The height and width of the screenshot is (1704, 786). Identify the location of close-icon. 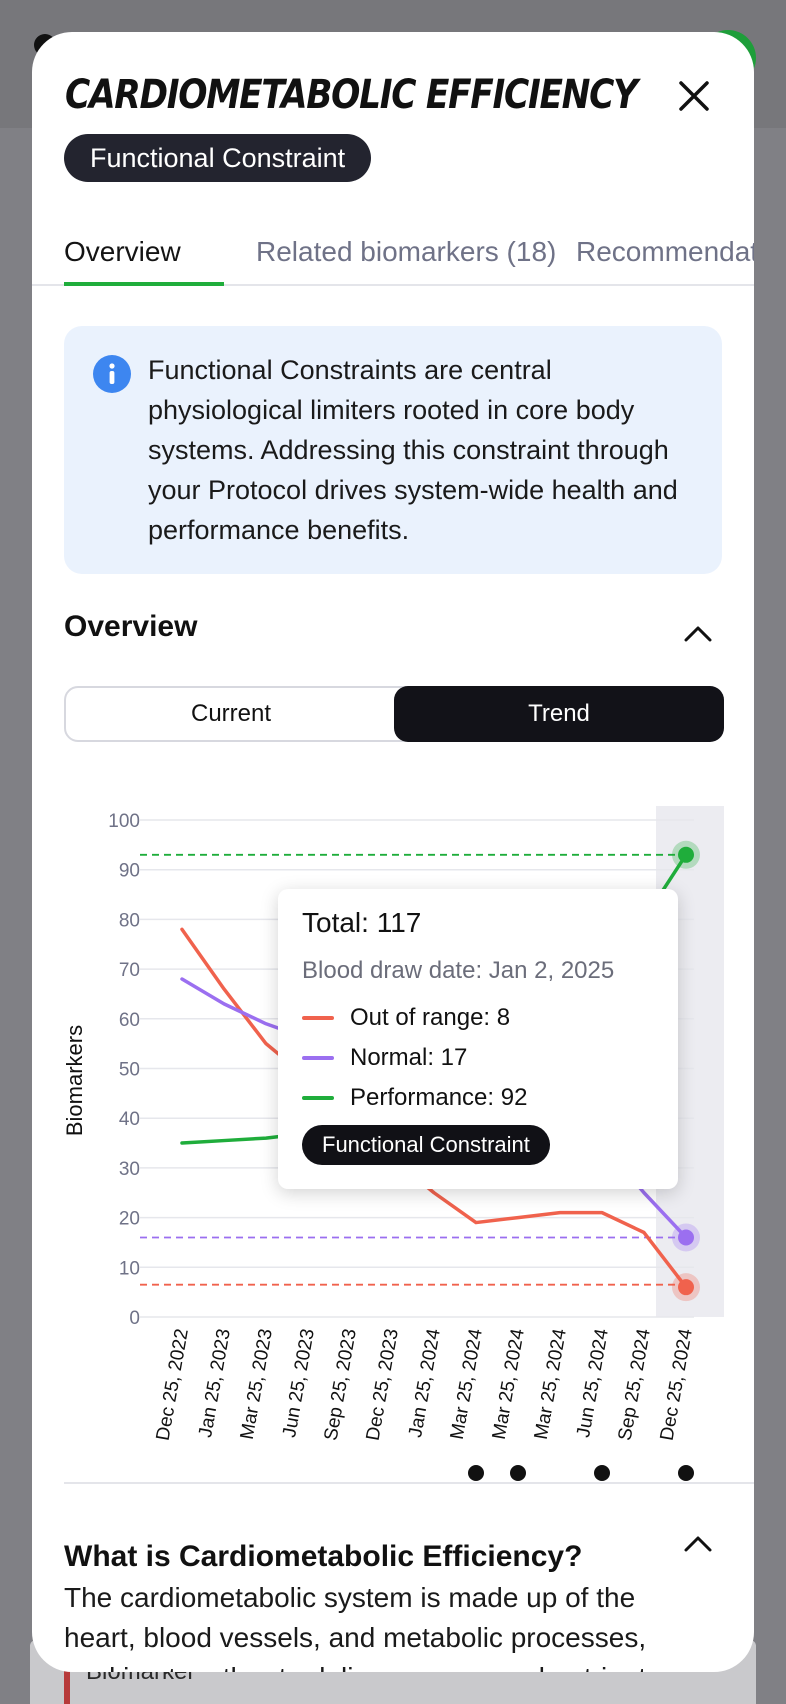
(694, 96).